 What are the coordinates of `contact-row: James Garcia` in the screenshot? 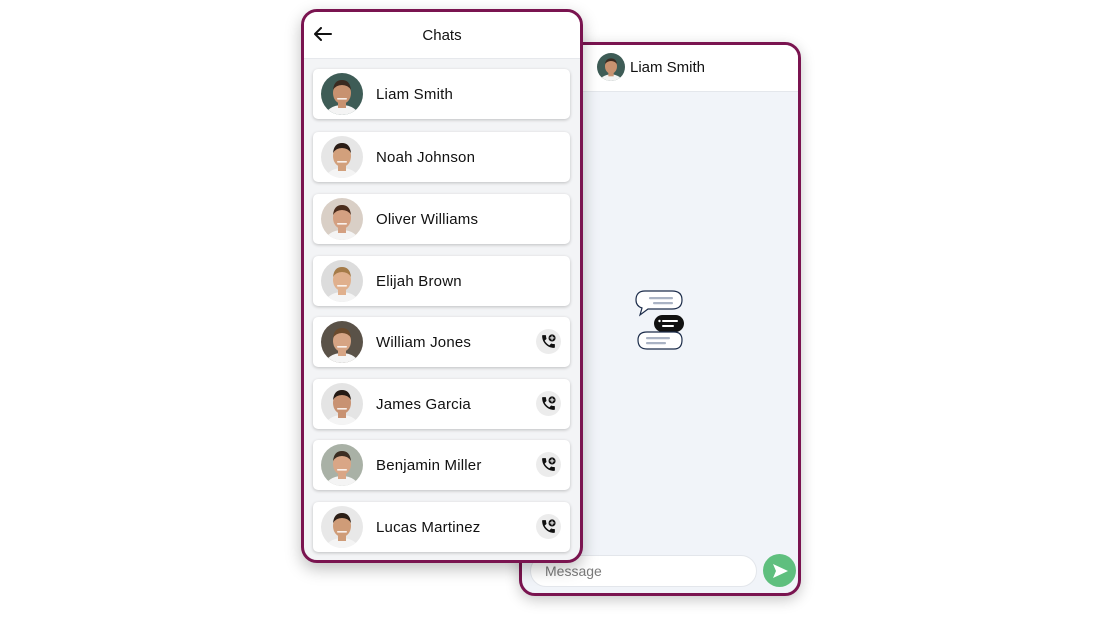 It's located at (441, 404).